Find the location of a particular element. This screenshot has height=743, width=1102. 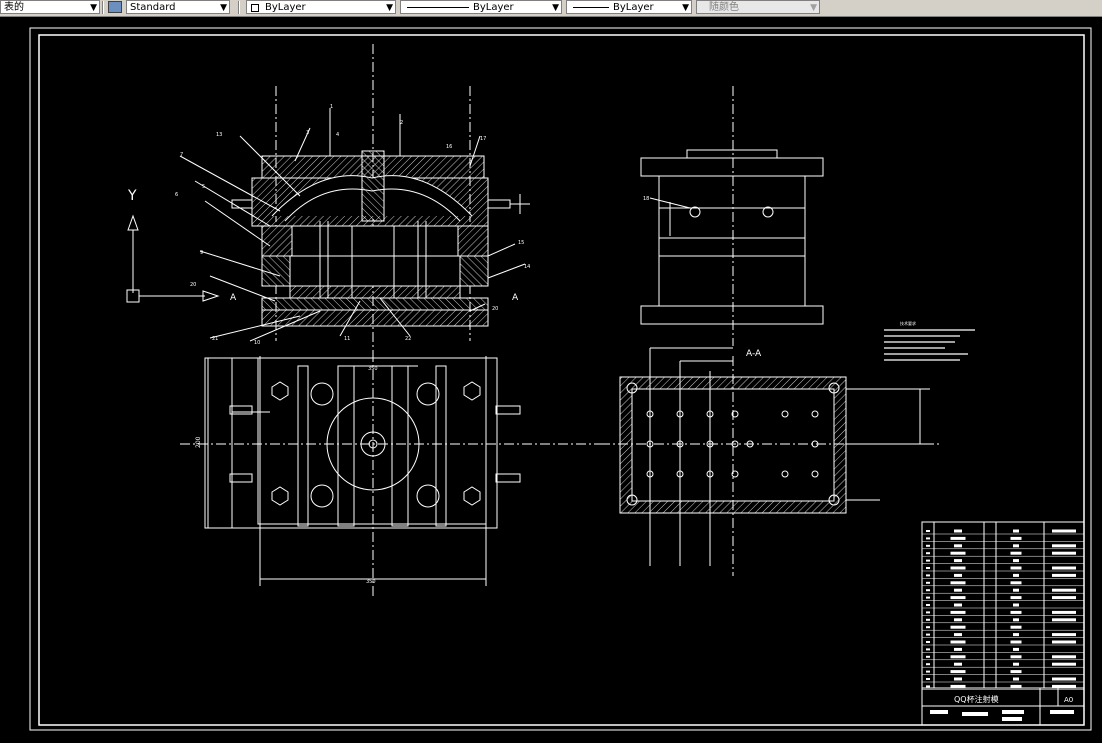

layer-color-value: ByLayer is located at coordinates (285, 7).